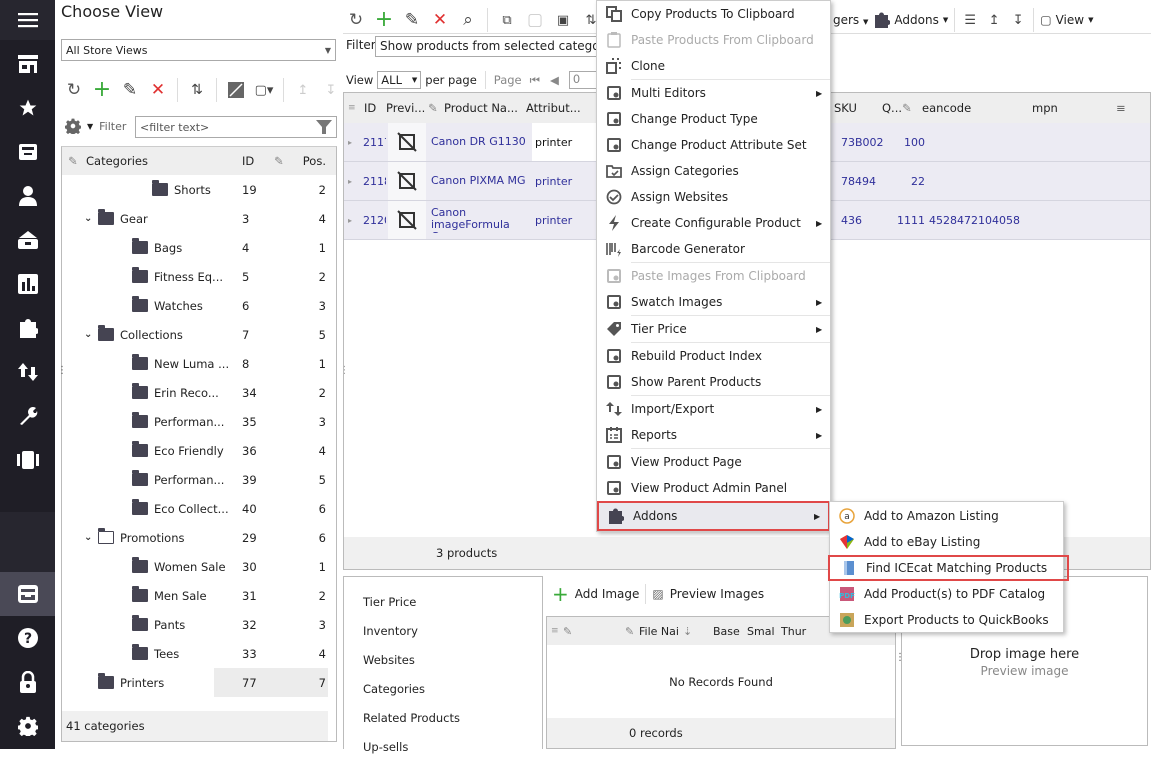 This screenshot has width=1151, height=761. What do you see at coordinates (713, 93) in the screenshot?
I see `menu-item: Multi Editors ▶` at bounding box center [713, 93].